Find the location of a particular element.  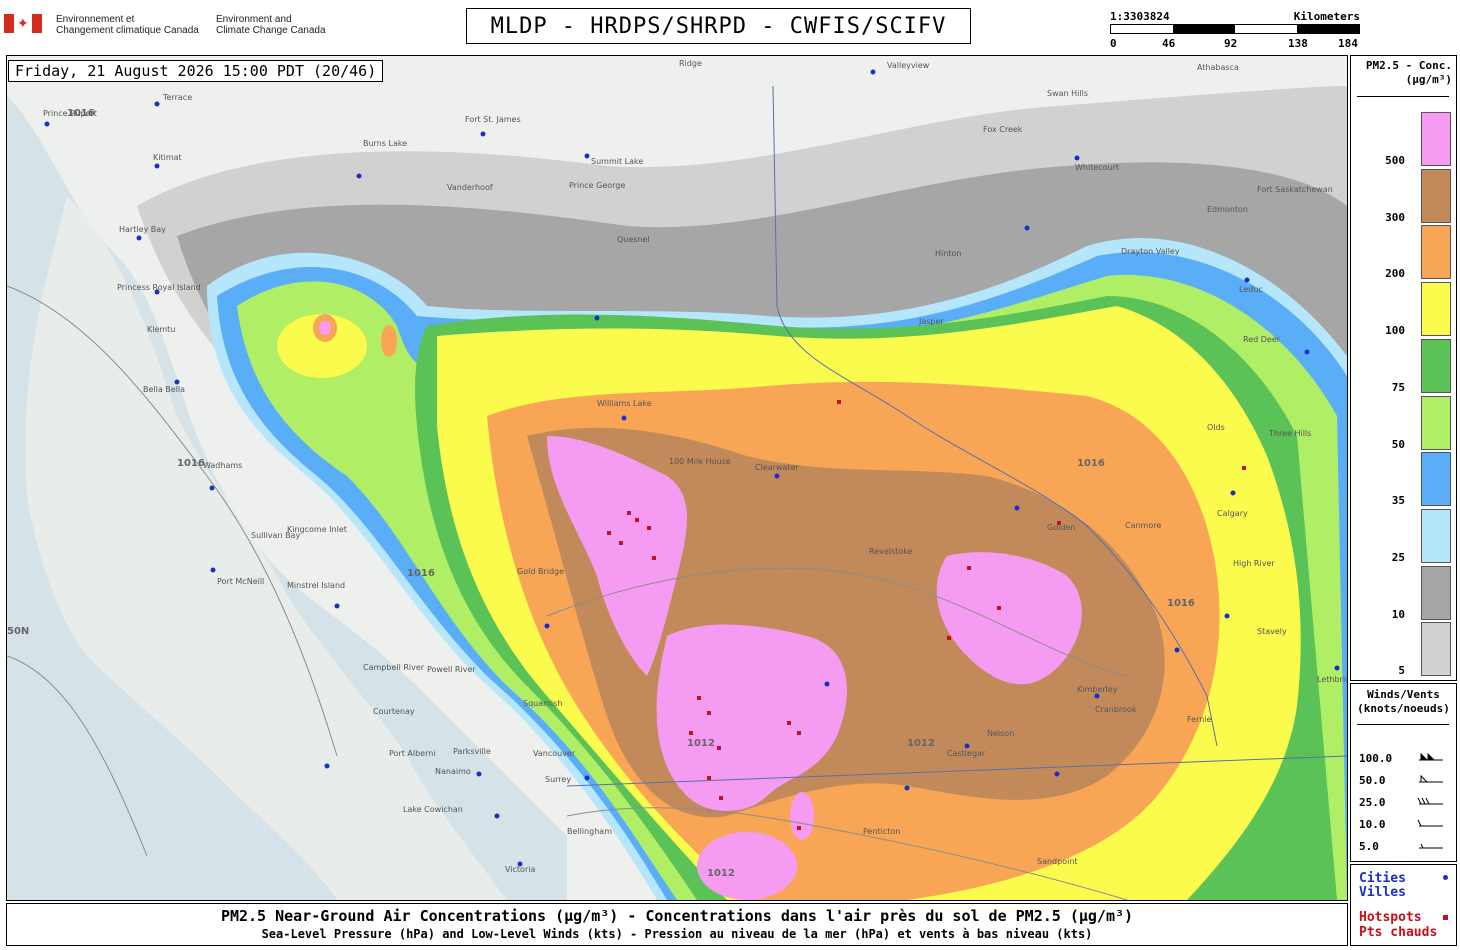

svg-text: Fort Saskatchewan is located at coordinates (1295, 189).